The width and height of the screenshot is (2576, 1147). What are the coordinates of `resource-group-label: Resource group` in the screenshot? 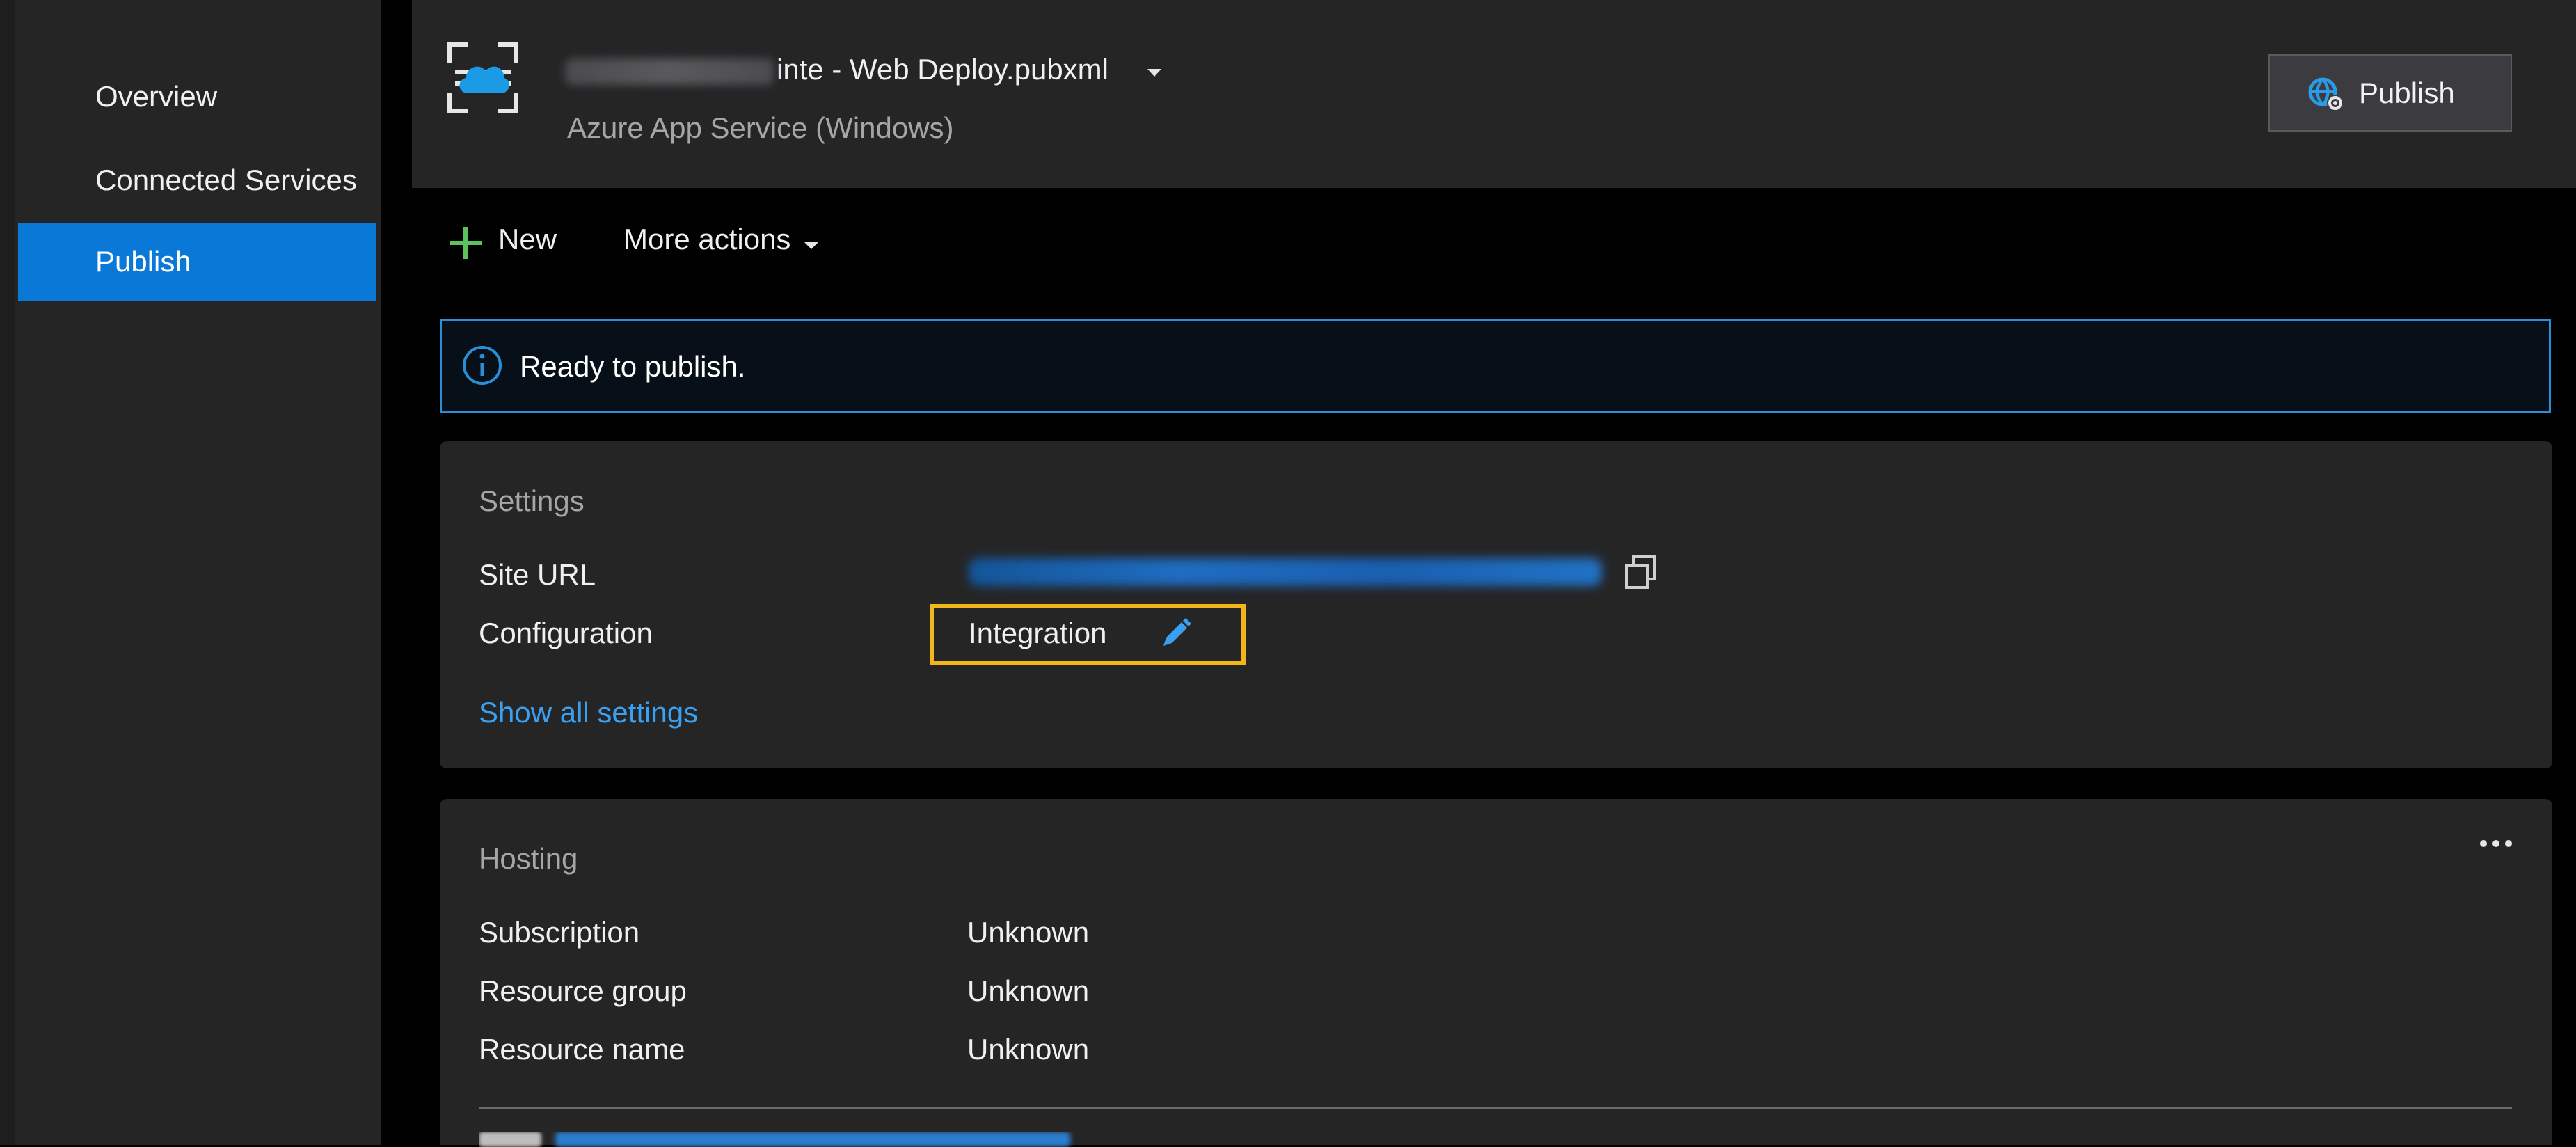 It's located at (583, 991).